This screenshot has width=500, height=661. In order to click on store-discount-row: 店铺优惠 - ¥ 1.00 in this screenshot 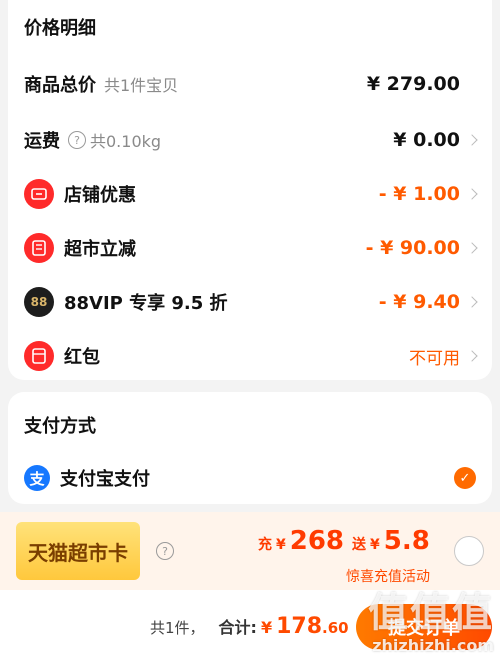, I will do `click(251, 194)`.